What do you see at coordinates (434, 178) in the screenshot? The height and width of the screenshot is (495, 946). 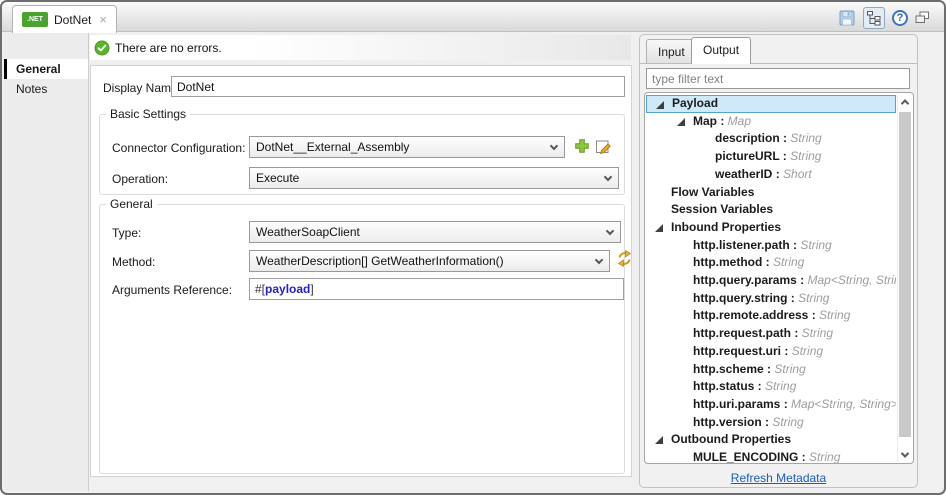 I see `operation-select: Execute` at bounding box center [434, 178].